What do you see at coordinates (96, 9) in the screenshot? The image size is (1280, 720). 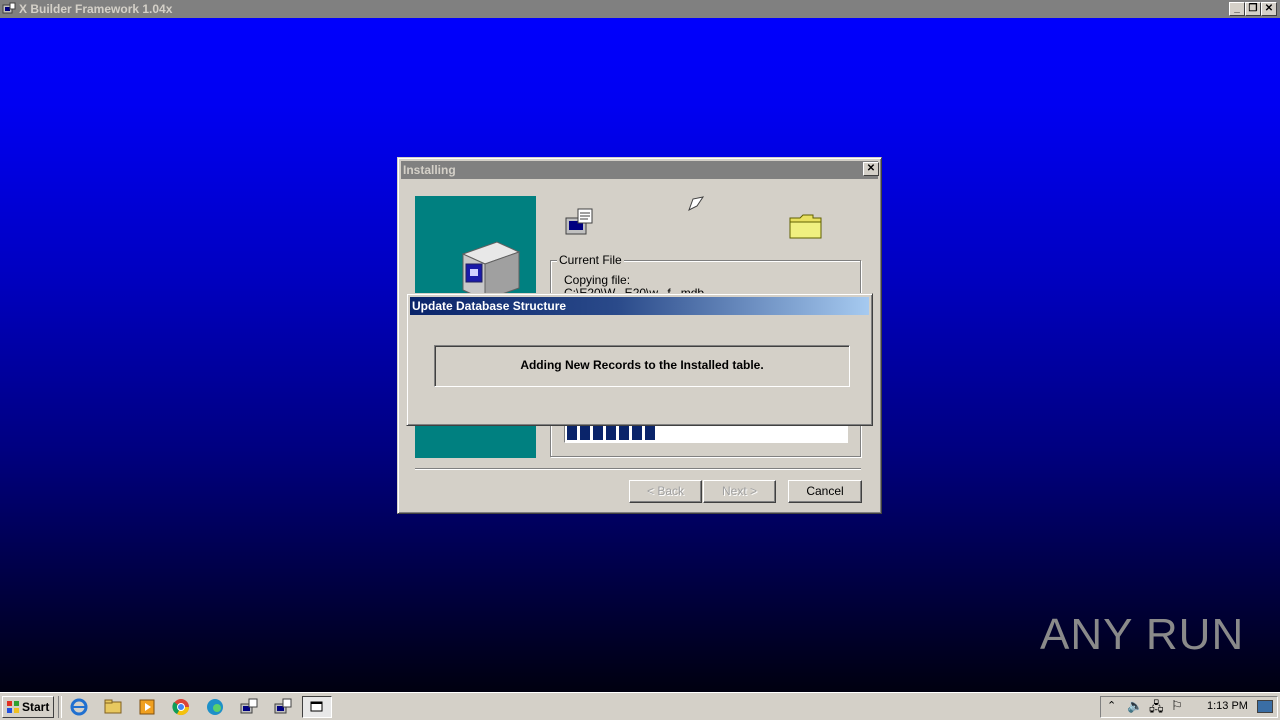 I see `app-title: X Builder Framework 1.04x` at bounding box center [96, 9].